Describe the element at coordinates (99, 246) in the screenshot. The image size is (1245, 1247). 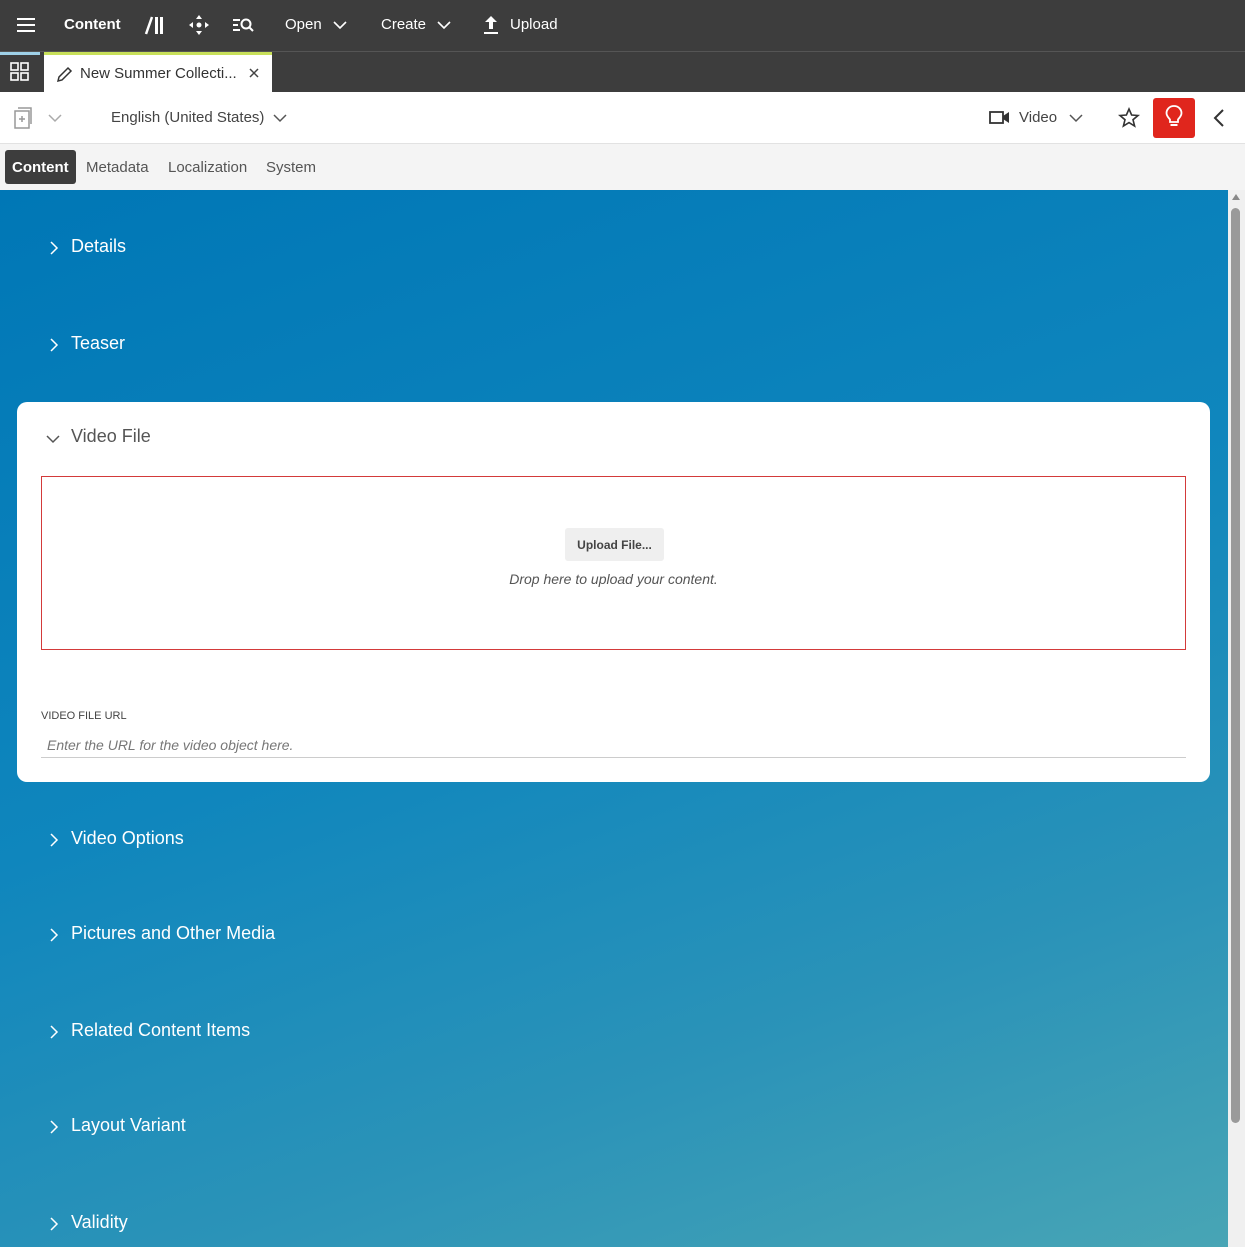
I see `section-title: Details` at that location.